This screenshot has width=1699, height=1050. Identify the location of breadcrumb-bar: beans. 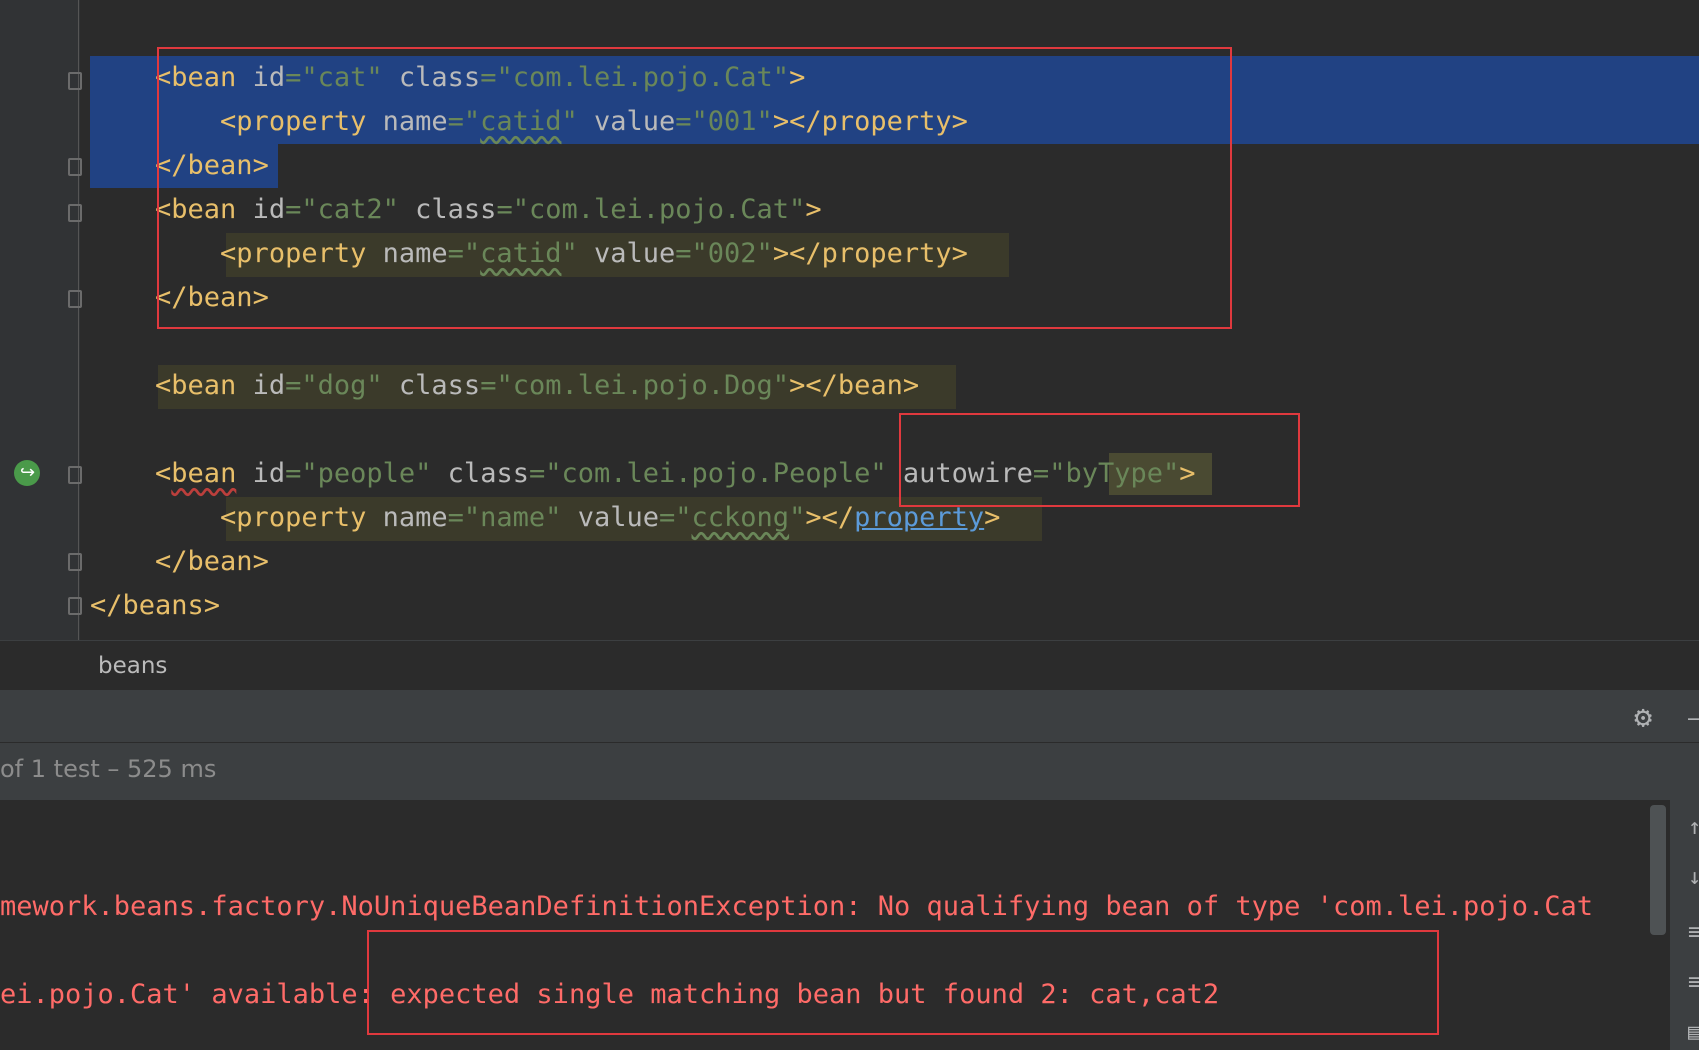
(849, 665).